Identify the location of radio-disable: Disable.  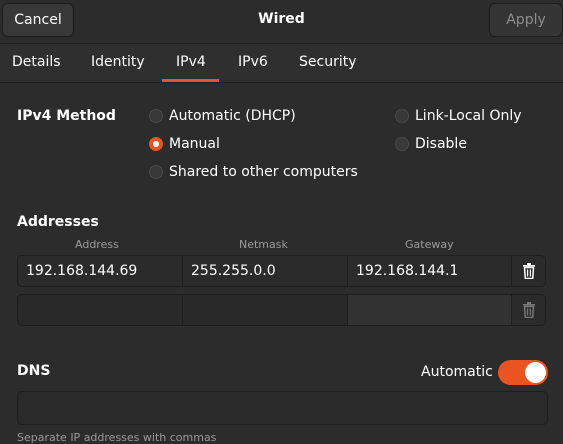
(431, 144).